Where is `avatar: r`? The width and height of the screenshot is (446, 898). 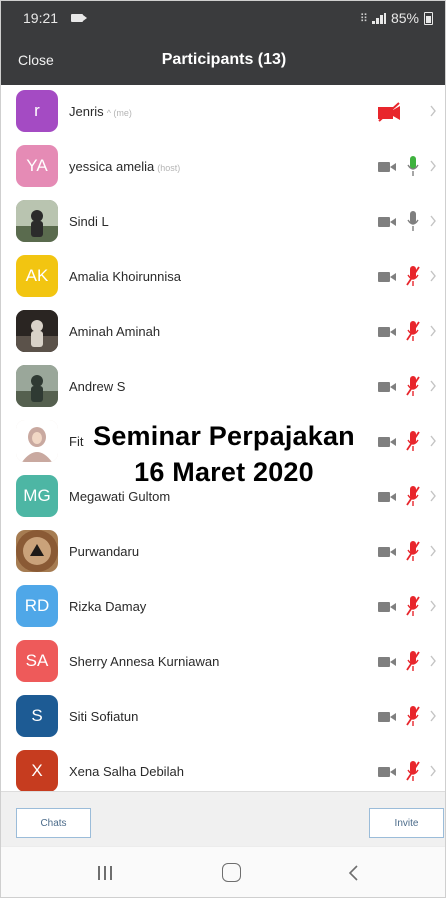
avatar: r is located at coordinates (37, 111).